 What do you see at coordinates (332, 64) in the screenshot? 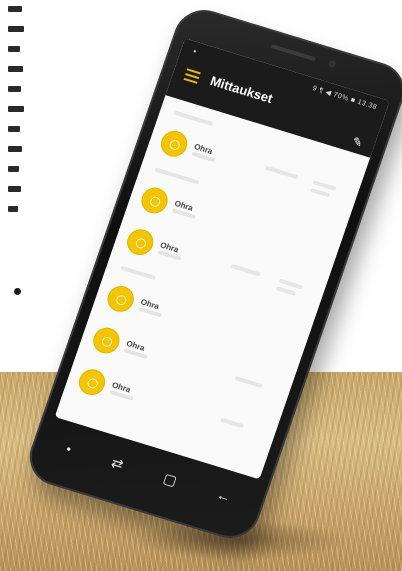
I see `front-camera` at bounding box center [332, 64].